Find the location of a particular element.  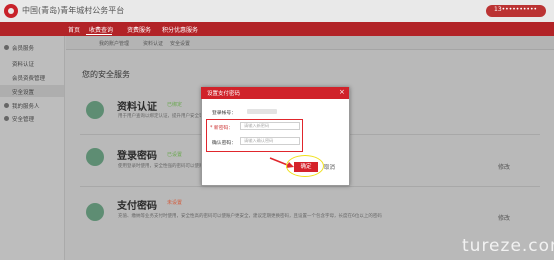

service-title-auth: 资料认证 is located at coordinates (137, 107).